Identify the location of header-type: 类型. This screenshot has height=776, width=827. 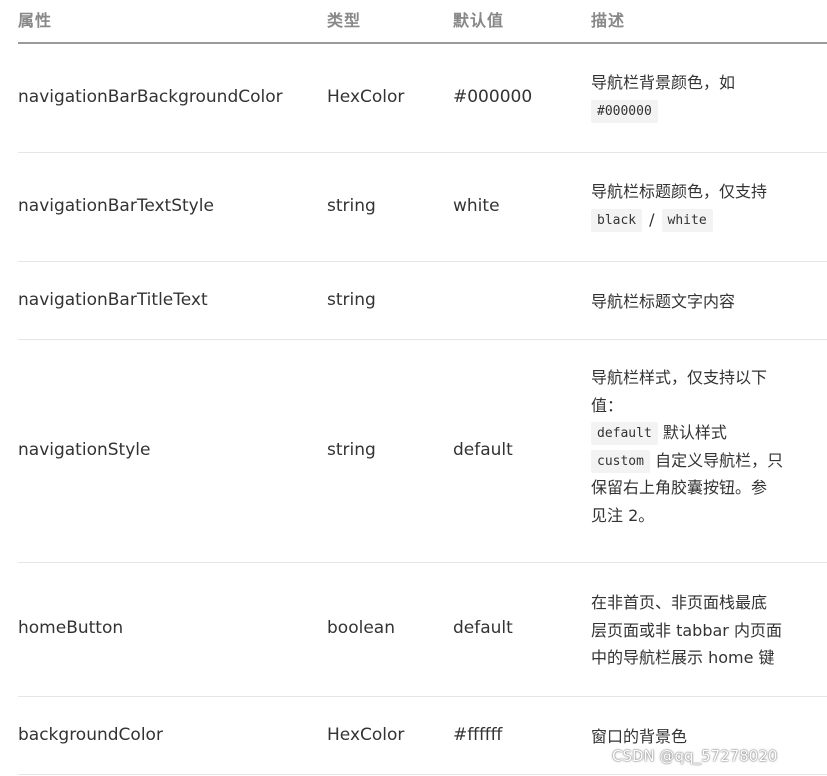
(344, 20).